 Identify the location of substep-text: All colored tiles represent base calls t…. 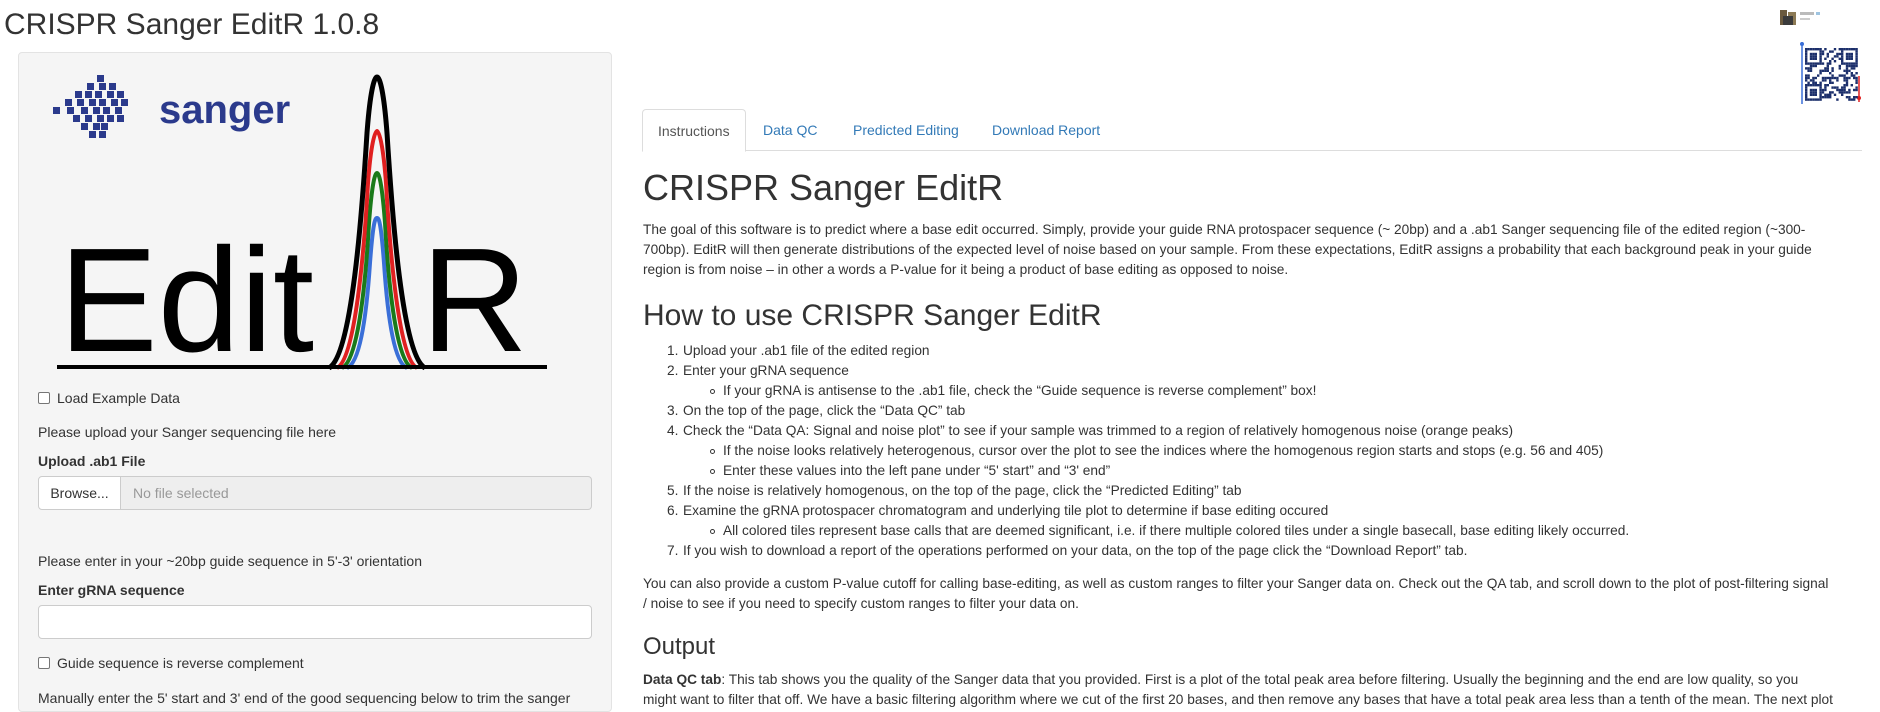
(1176, 530).